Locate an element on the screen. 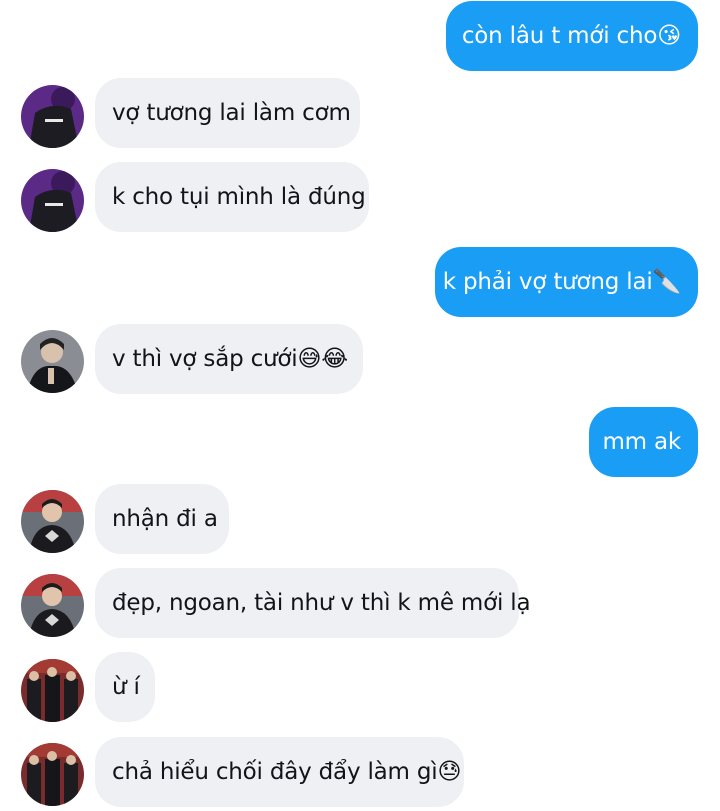 Image resolution: width=720 pixels, height=811 pixels. message-text: v thì vợ sắp cưới😅😂 is located at coordinates (230, 358).